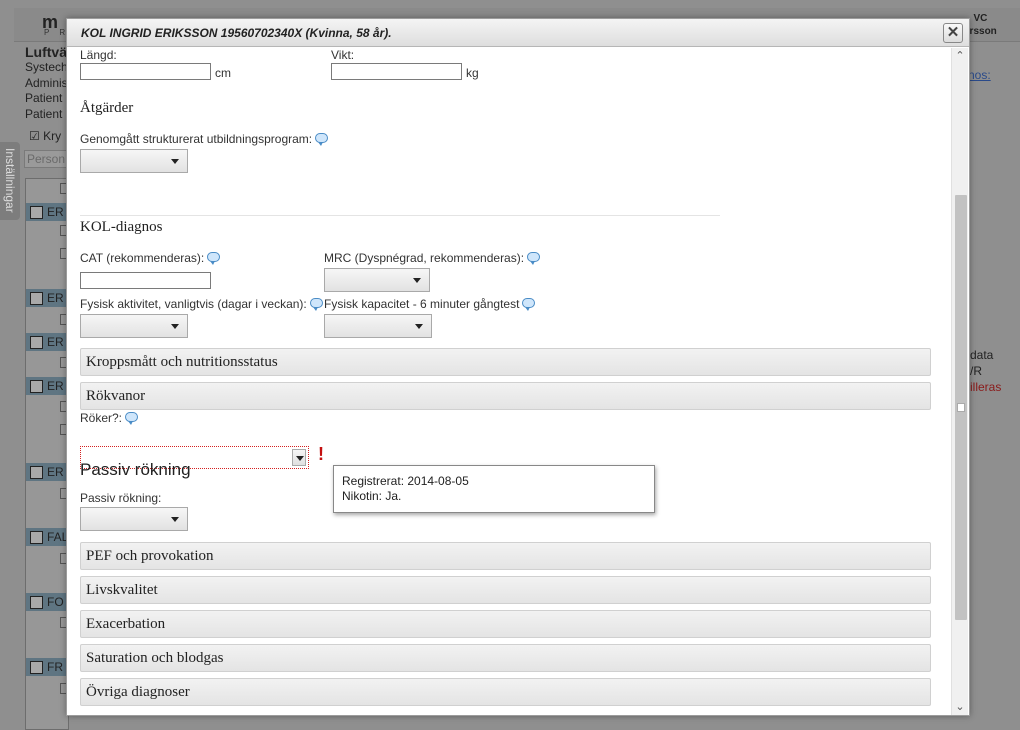 Image resolution: width=1020 pixels, height=730 pixels. What do you see at coordinates (505, 396) in the screenshot?
I see `section-rokvanor: Rökvanor` at bounding box center [505, 396].